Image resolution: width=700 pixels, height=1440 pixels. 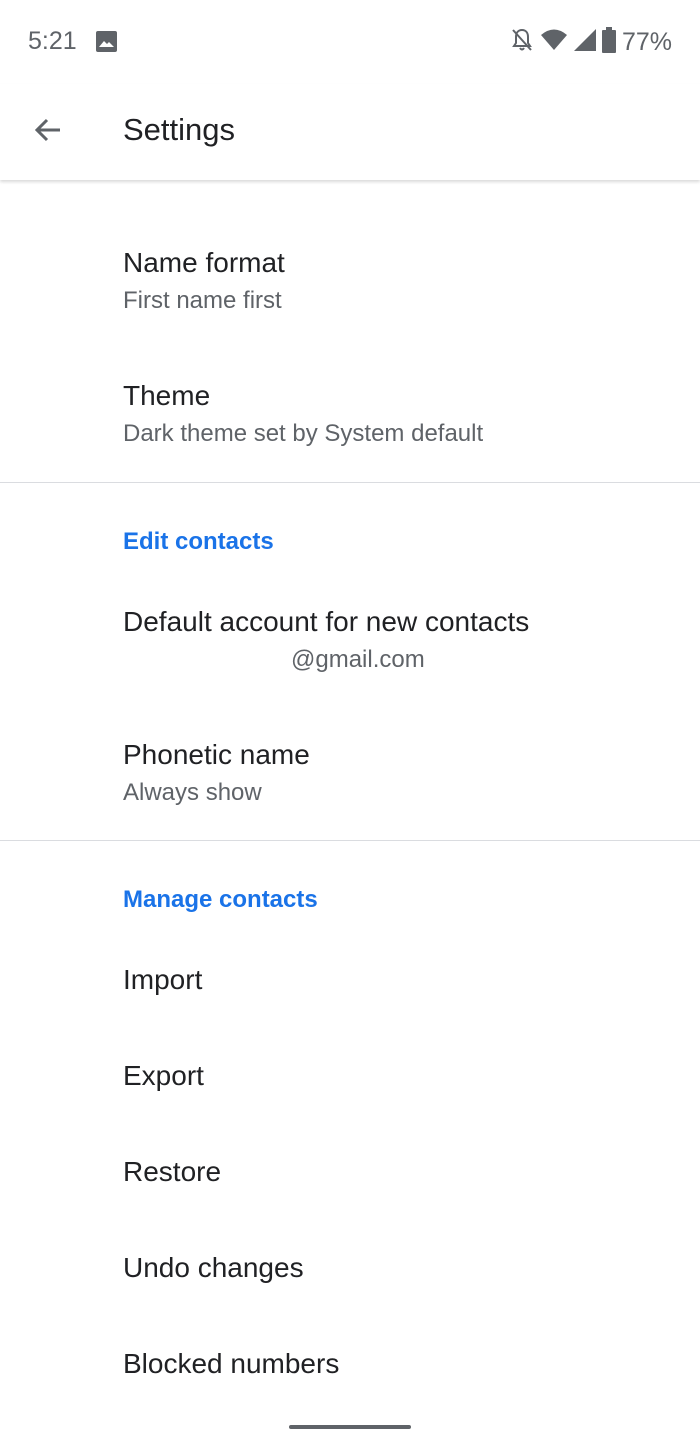 What do you see at coordinates (399, 1076) in the screenshot?
I see `export-preference: Export` at bounding box center [399, 1076].